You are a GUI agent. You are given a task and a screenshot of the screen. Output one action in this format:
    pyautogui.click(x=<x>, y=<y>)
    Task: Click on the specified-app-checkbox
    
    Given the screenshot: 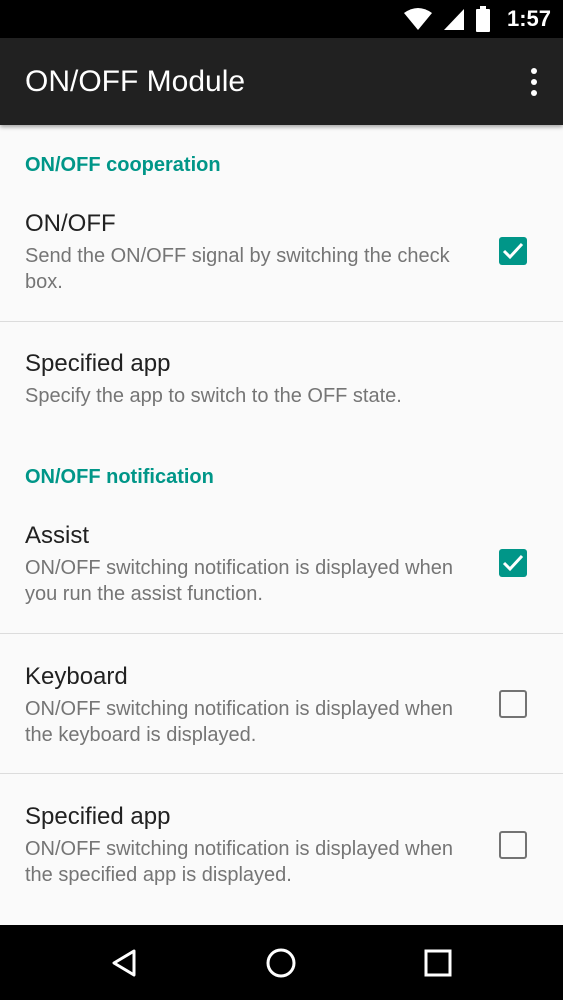 What is the action you would take?
    pyautogui.click(x=513, y=845)
    